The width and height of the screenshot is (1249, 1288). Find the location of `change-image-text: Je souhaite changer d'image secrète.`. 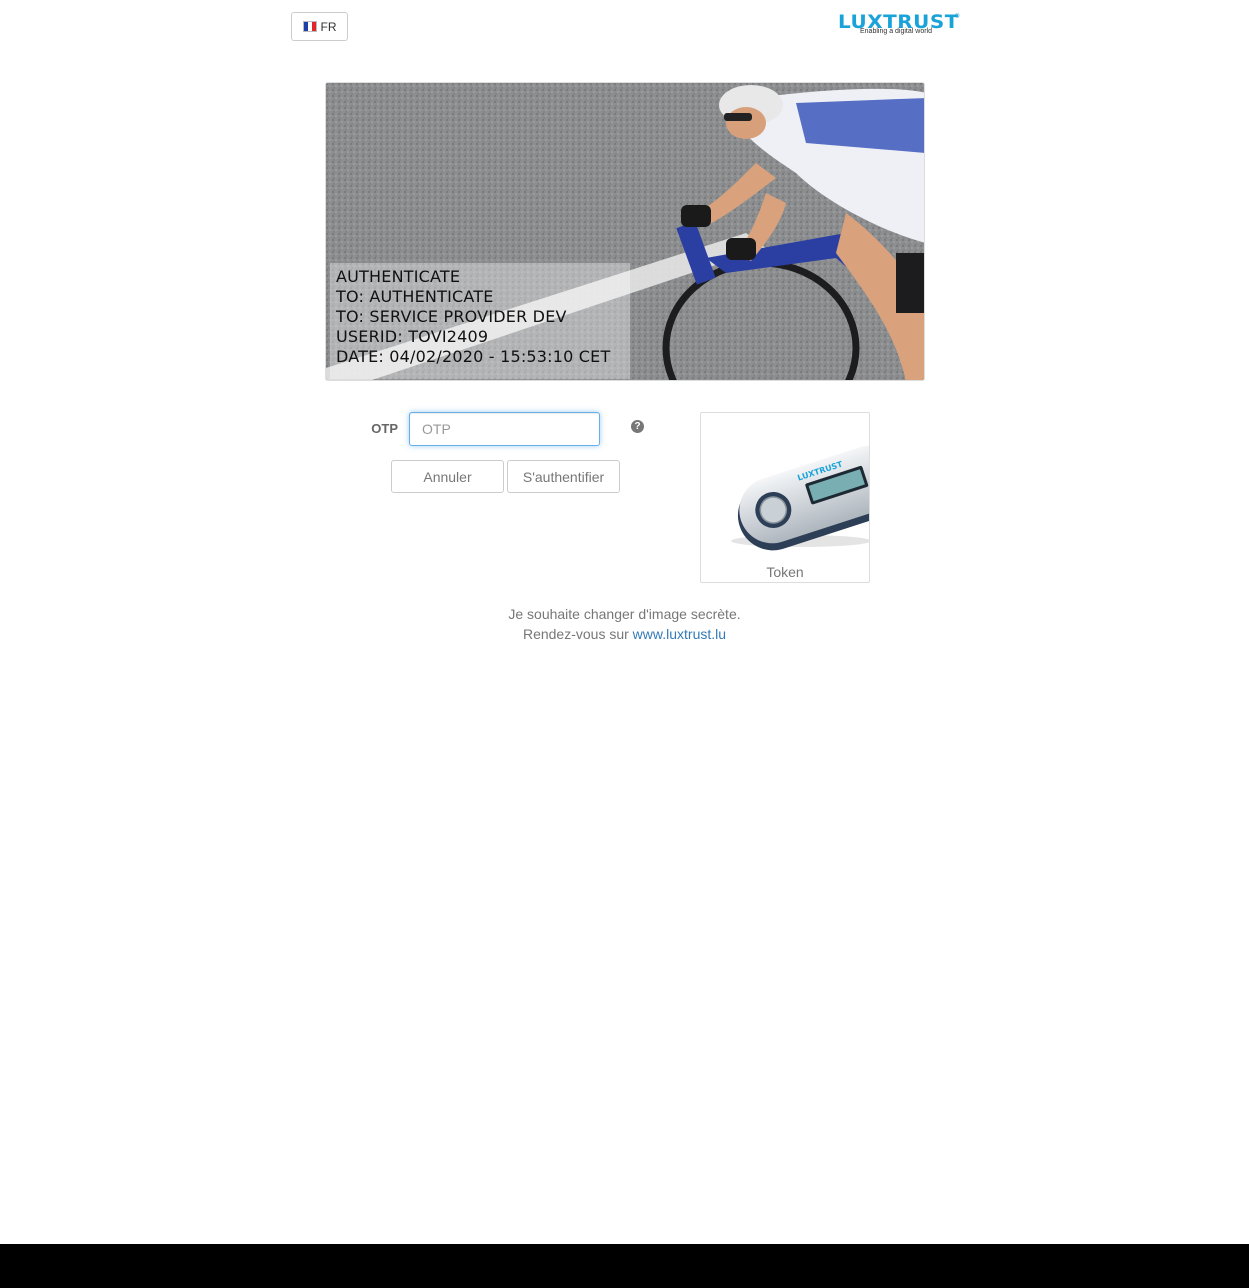

change-image-text: Je souhaite changer d'image secrète. is located at coordinates (624, 614).